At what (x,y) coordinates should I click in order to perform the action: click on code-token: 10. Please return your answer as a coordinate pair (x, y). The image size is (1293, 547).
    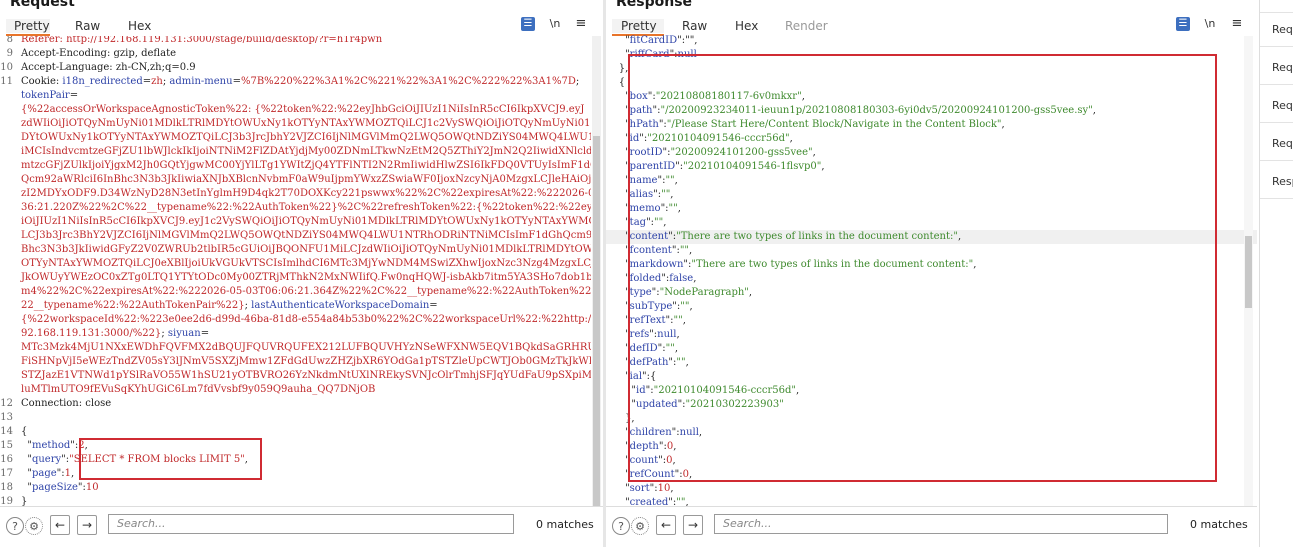
    Looking at the image, I should click on (92, 487).